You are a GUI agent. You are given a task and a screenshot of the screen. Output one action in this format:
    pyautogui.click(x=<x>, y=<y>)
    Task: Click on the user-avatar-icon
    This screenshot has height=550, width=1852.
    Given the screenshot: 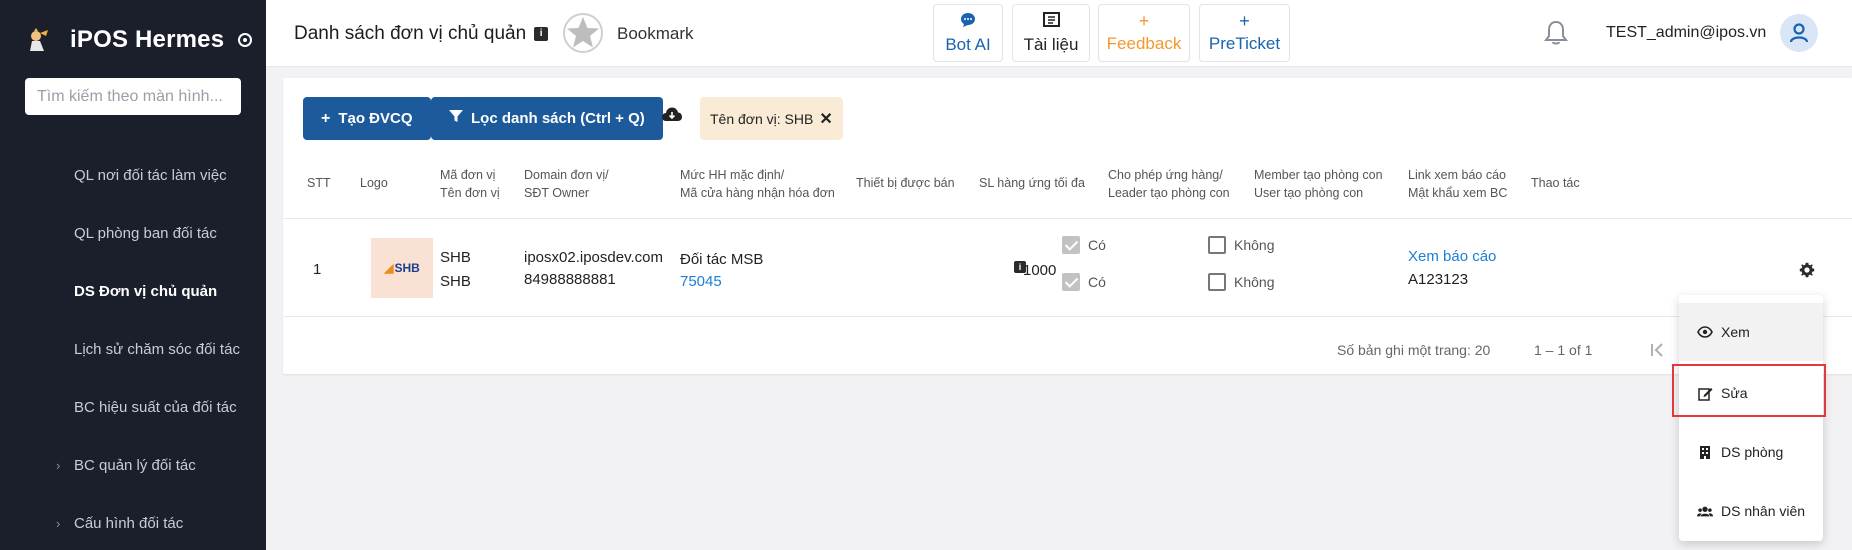 What is the action you would take?
    pyautogui.click(x=1799, y=33)
    